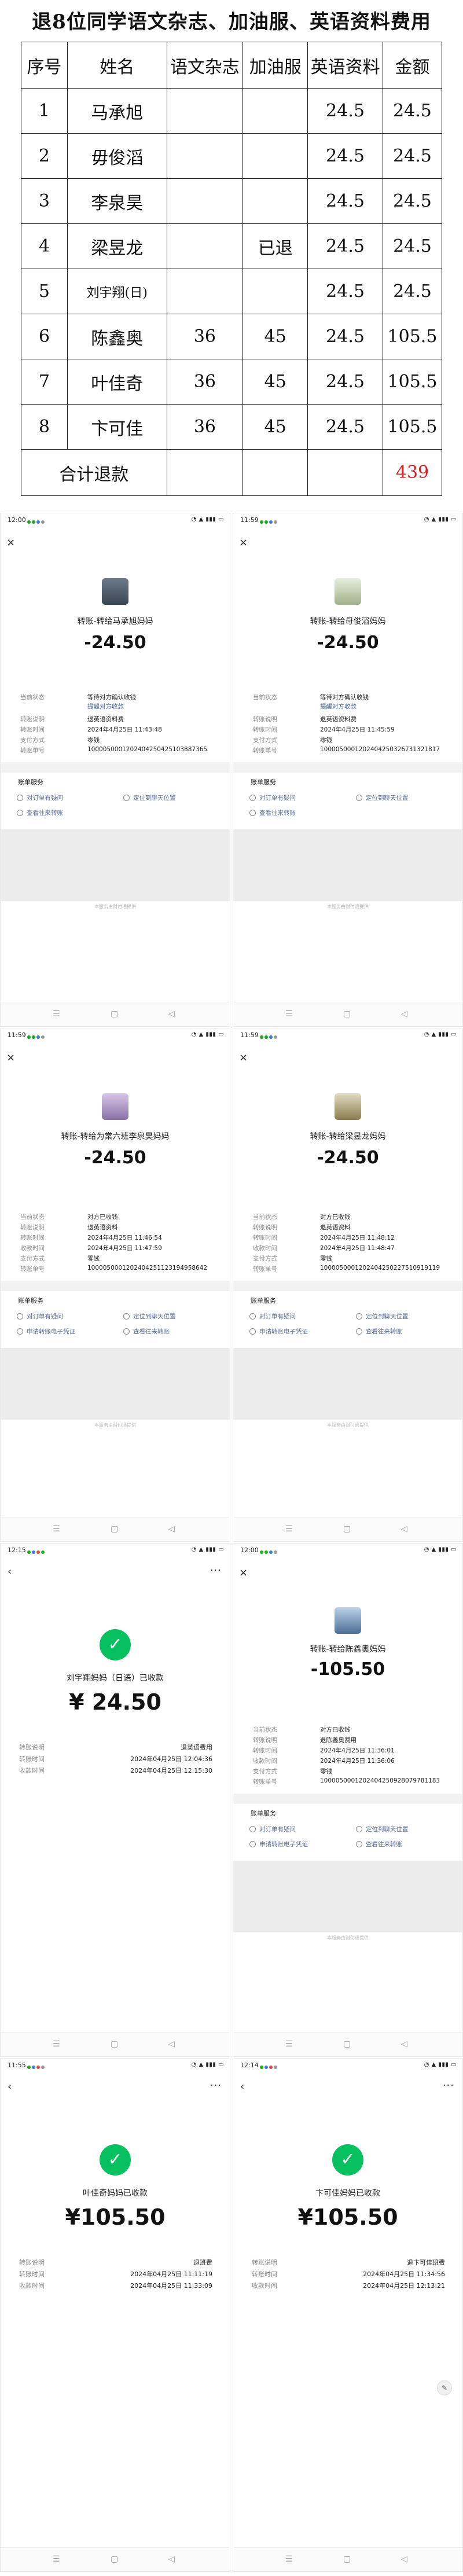 The height and width of the screenshot is (2576, 463). What do you see at coordinates (44, 156) in the screenshot?
I see `row-index-cell: 2` at bounding box center [44, 156].